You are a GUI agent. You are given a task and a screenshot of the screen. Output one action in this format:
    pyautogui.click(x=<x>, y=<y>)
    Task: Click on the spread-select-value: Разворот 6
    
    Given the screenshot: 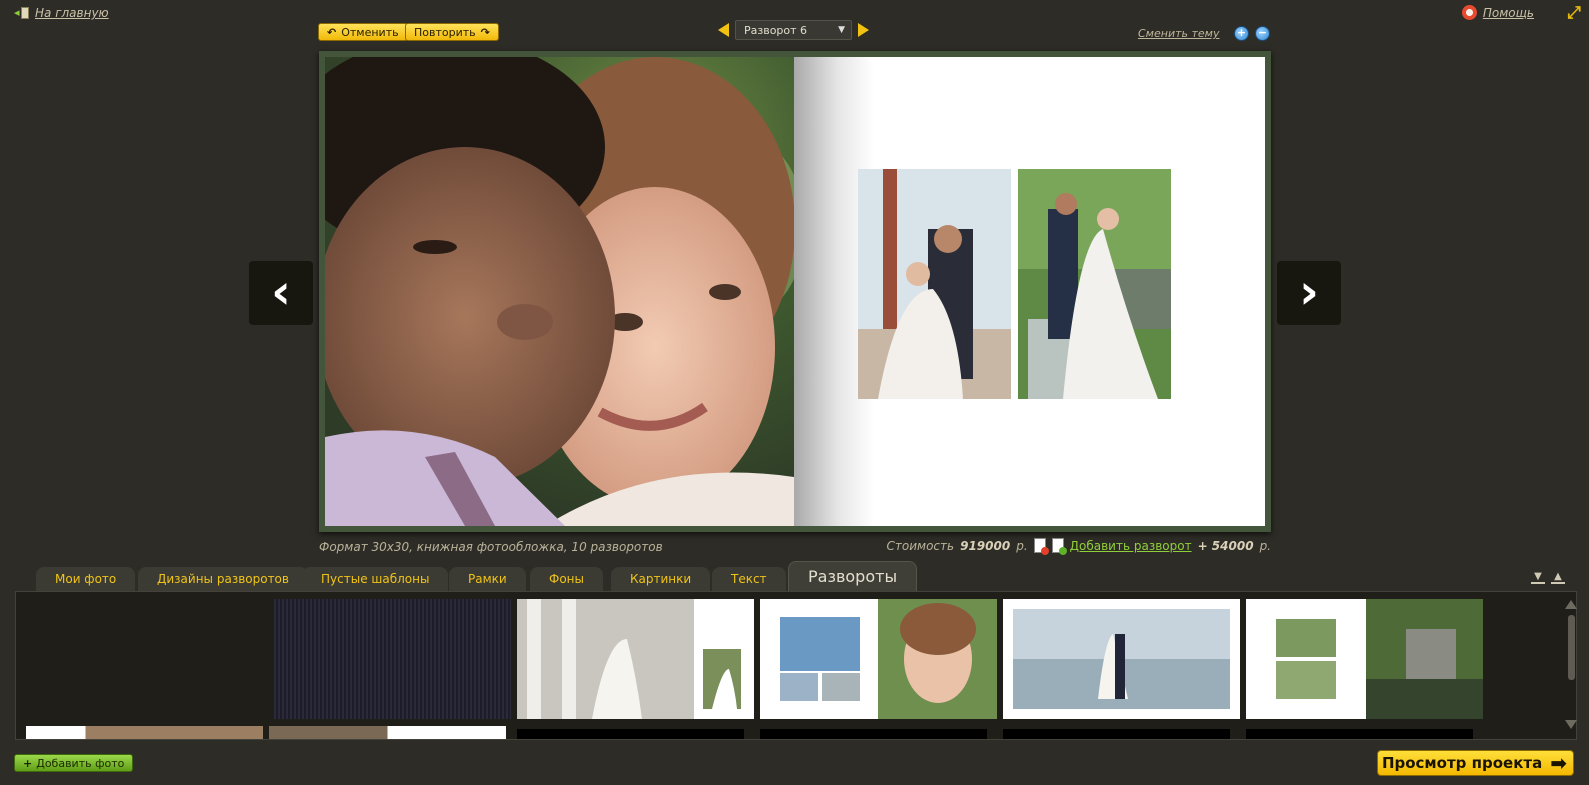 What is the action you would take?
    pyautogui.click(x=776, y=30)
    